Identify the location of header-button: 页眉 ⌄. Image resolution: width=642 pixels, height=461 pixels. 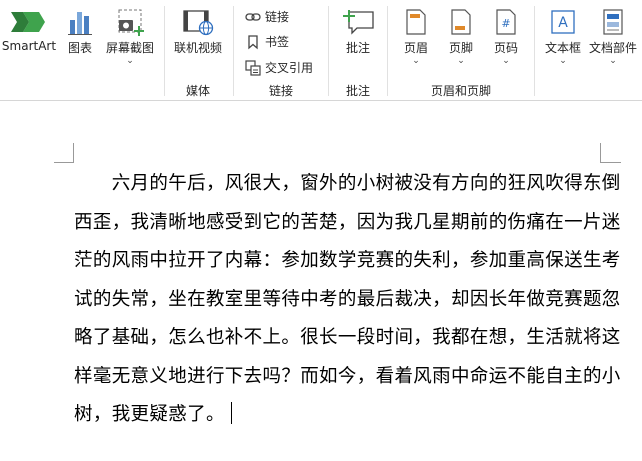
(416, 37).